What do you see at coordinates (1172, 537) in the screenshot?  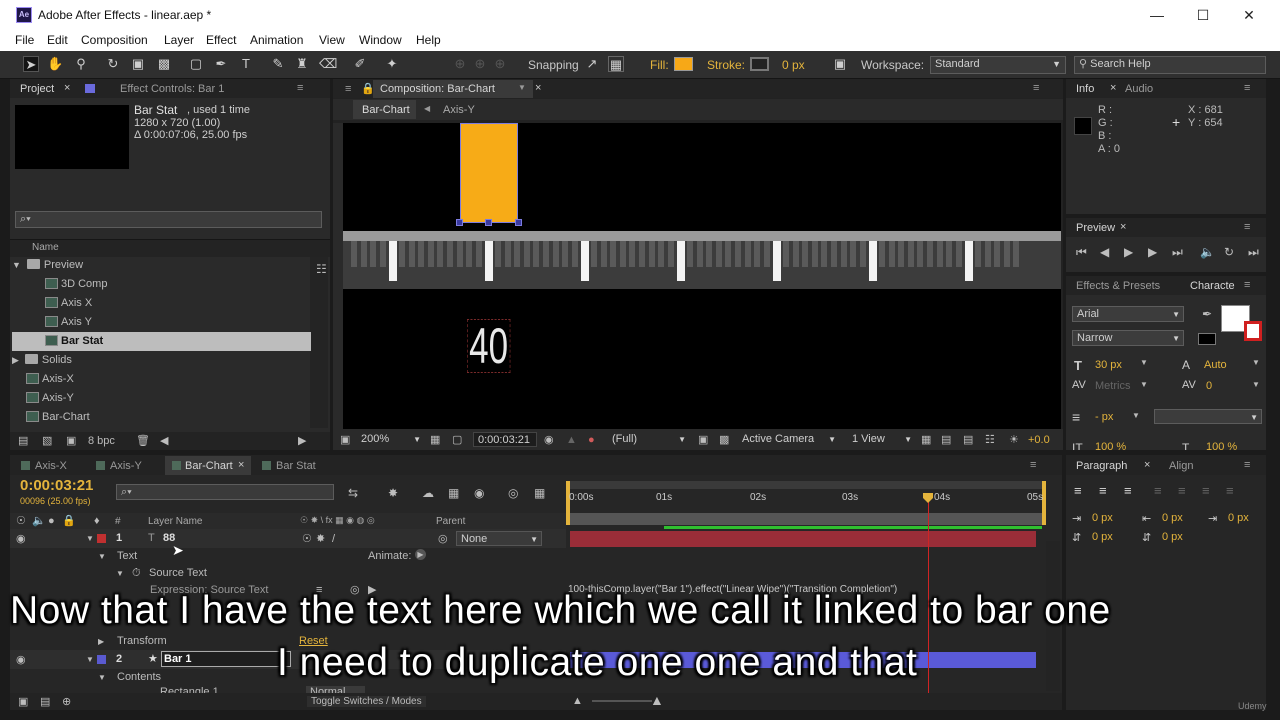 I see `space-after-value: 0 px` at bounding box center [1172, 537].